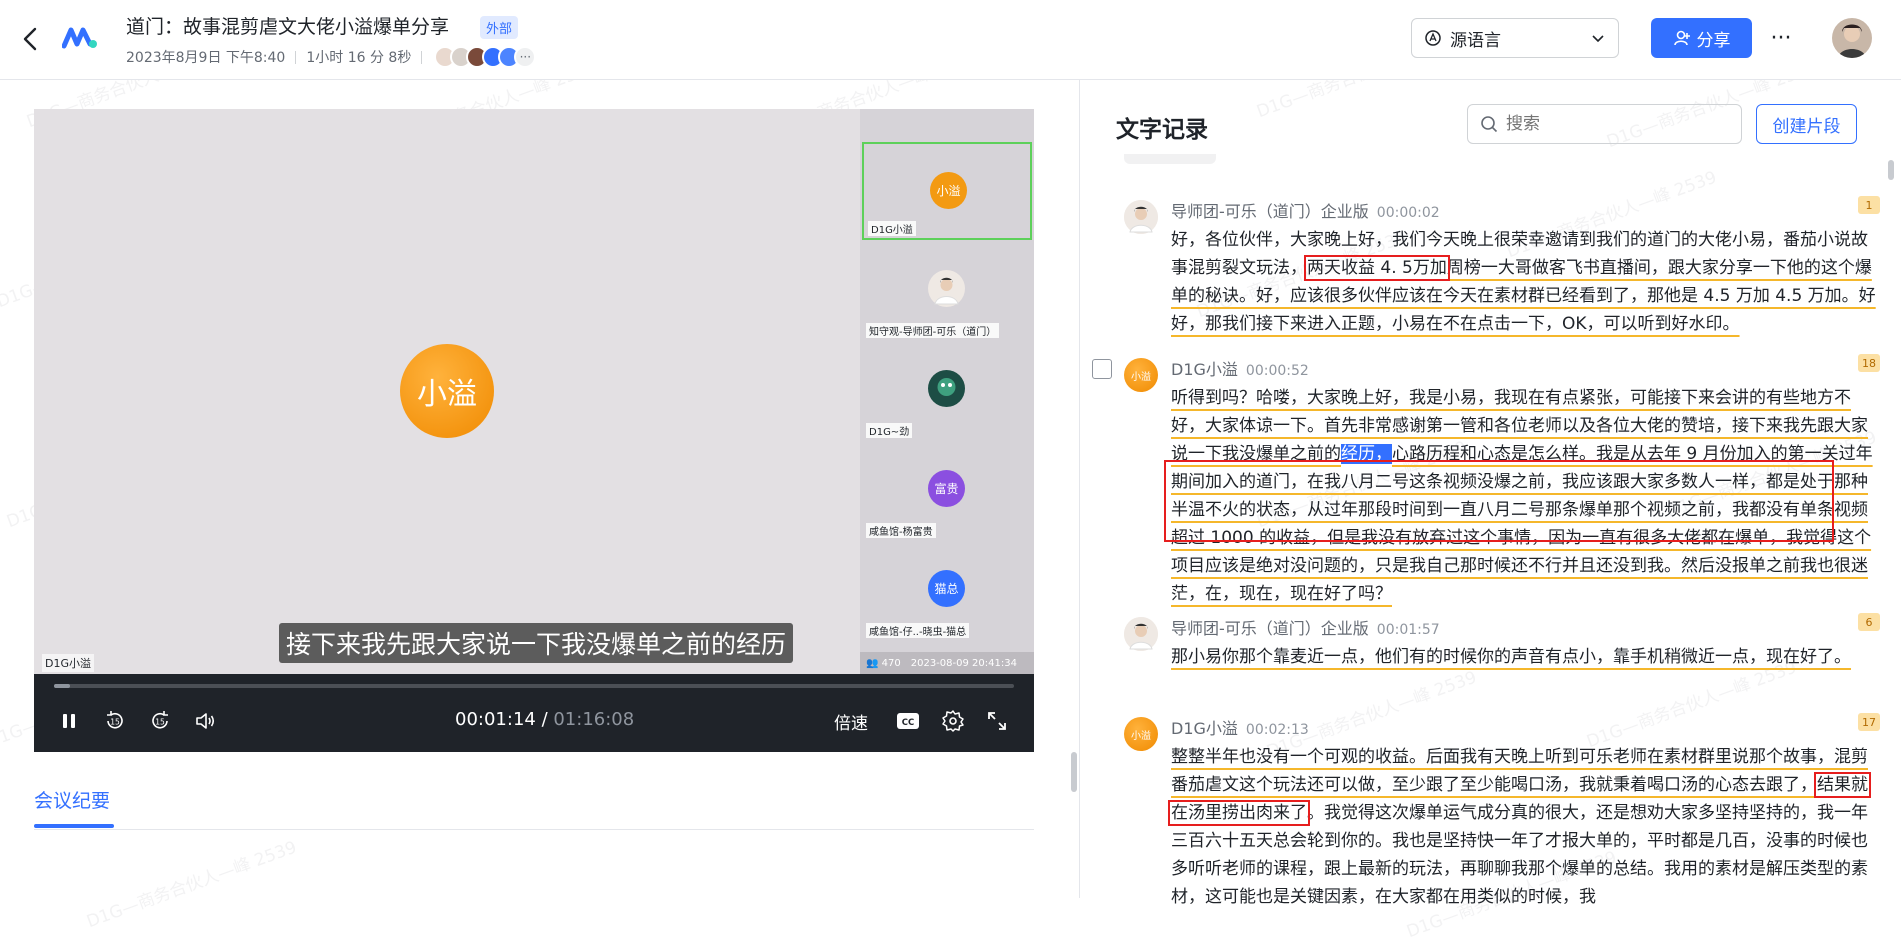 This screenshot has width=1901, height=942. Describe the element at coordinates (1869, 622) in the screenshot. I see `comment-count-badge: 6` at that location.